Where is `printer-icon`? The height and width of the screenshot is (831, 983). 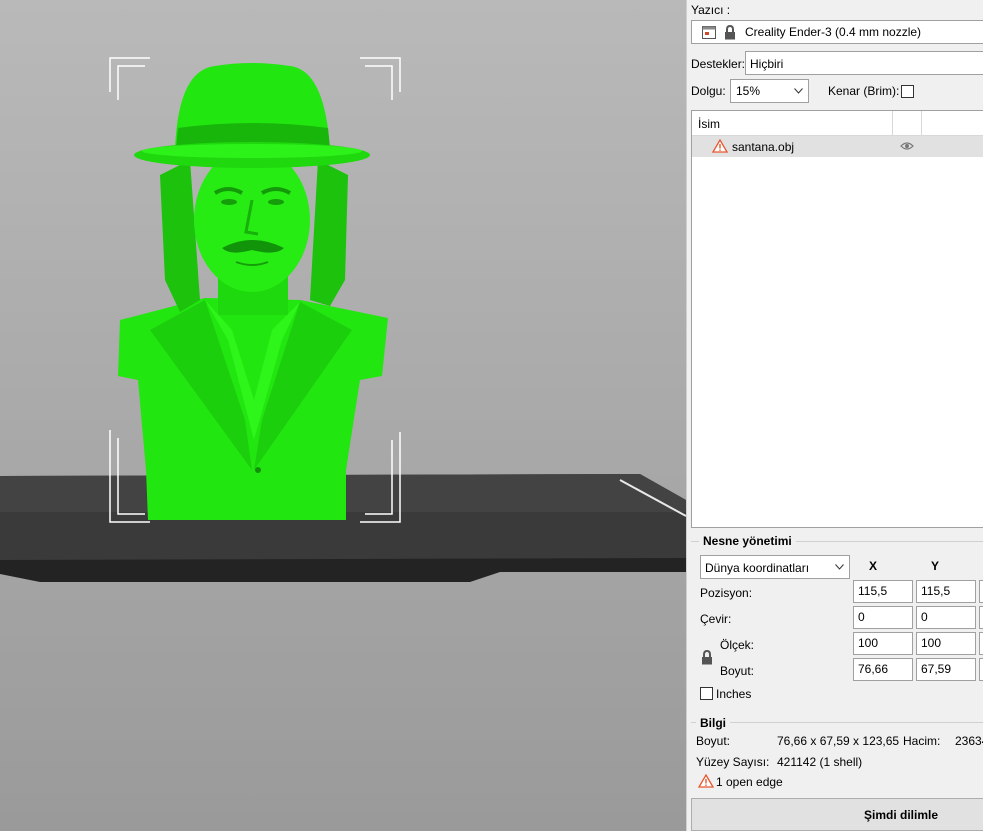
printer-icon is located at coordinates (709, 32).